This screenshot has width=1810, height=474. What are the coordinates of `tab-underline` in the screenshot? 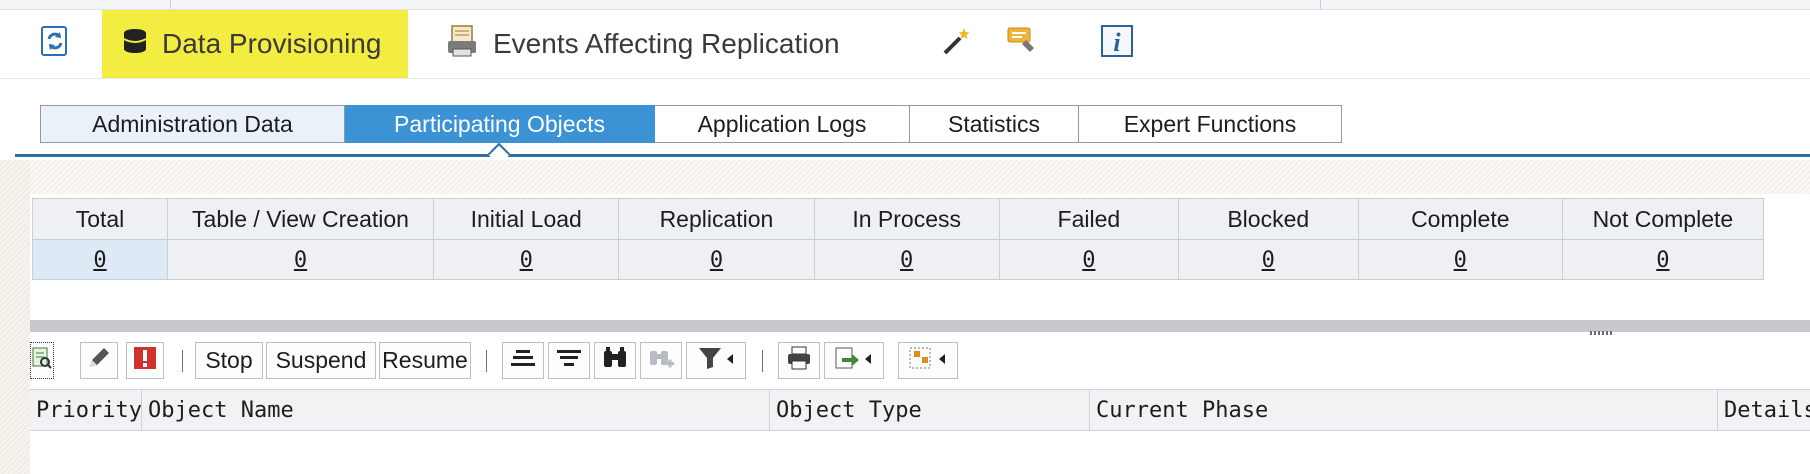 It's located at (912, 155).